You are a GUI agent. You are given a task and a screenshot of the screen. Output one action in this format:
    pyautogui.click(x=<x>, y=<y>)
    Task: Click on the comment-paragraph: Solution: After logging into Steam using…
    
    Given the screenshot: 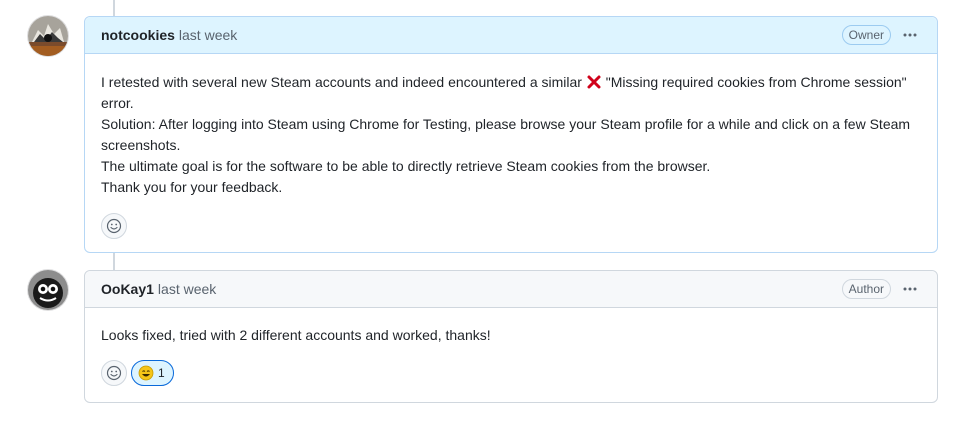 What is the action you would take?
    pyautogui.click(x=506, y=134)
    